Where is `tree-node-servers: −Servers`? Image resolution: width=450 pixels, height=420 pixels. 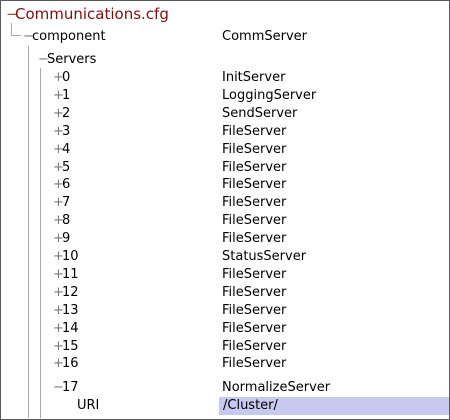
tree-node-servers: −Servers is located at coordinates (67, 60).